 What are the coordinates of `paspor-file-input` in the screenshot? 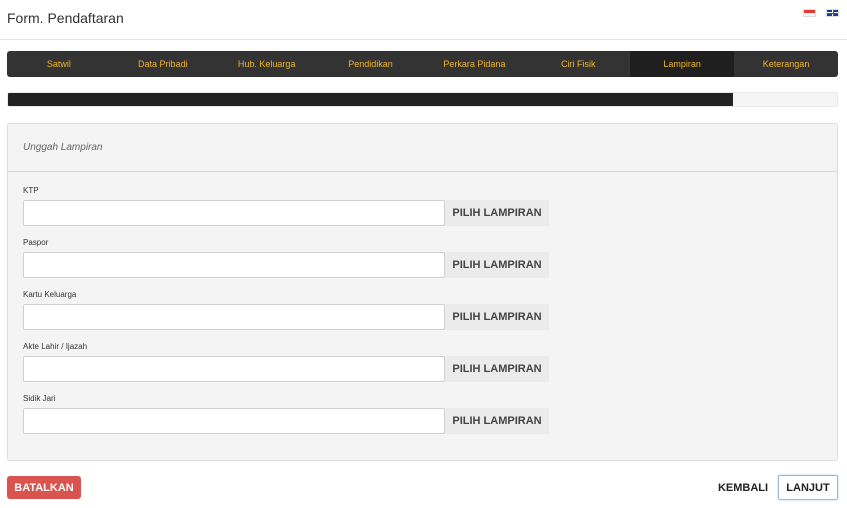 It's located at (234, 265).